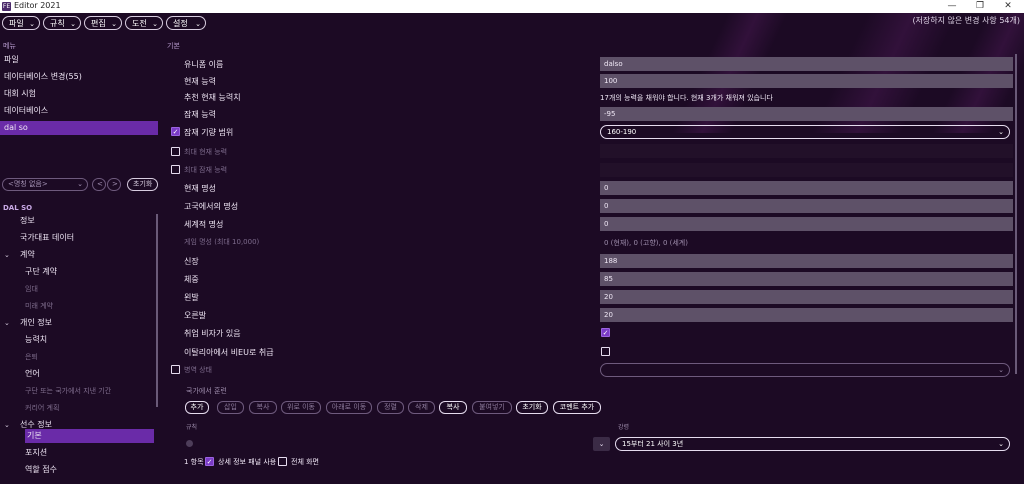 The image size is (1024, 484). What do you see at coordinates (191, 297) in the screenshot?
I see `label-left-foot: 왼발` at bounding box center [191, 297].